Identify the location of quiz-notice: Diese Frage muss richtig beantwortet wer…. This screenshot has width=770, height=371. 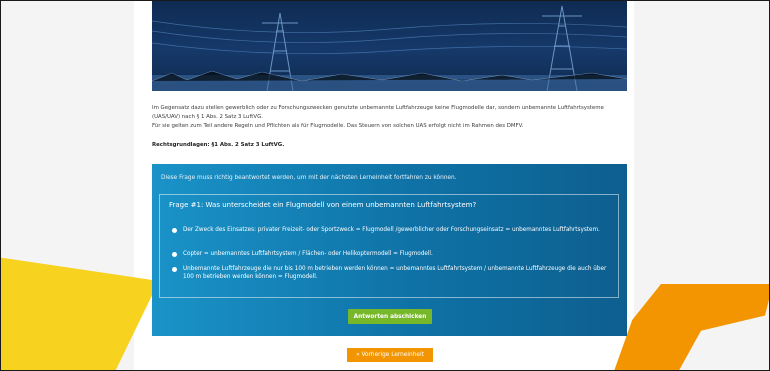
(309, 178).